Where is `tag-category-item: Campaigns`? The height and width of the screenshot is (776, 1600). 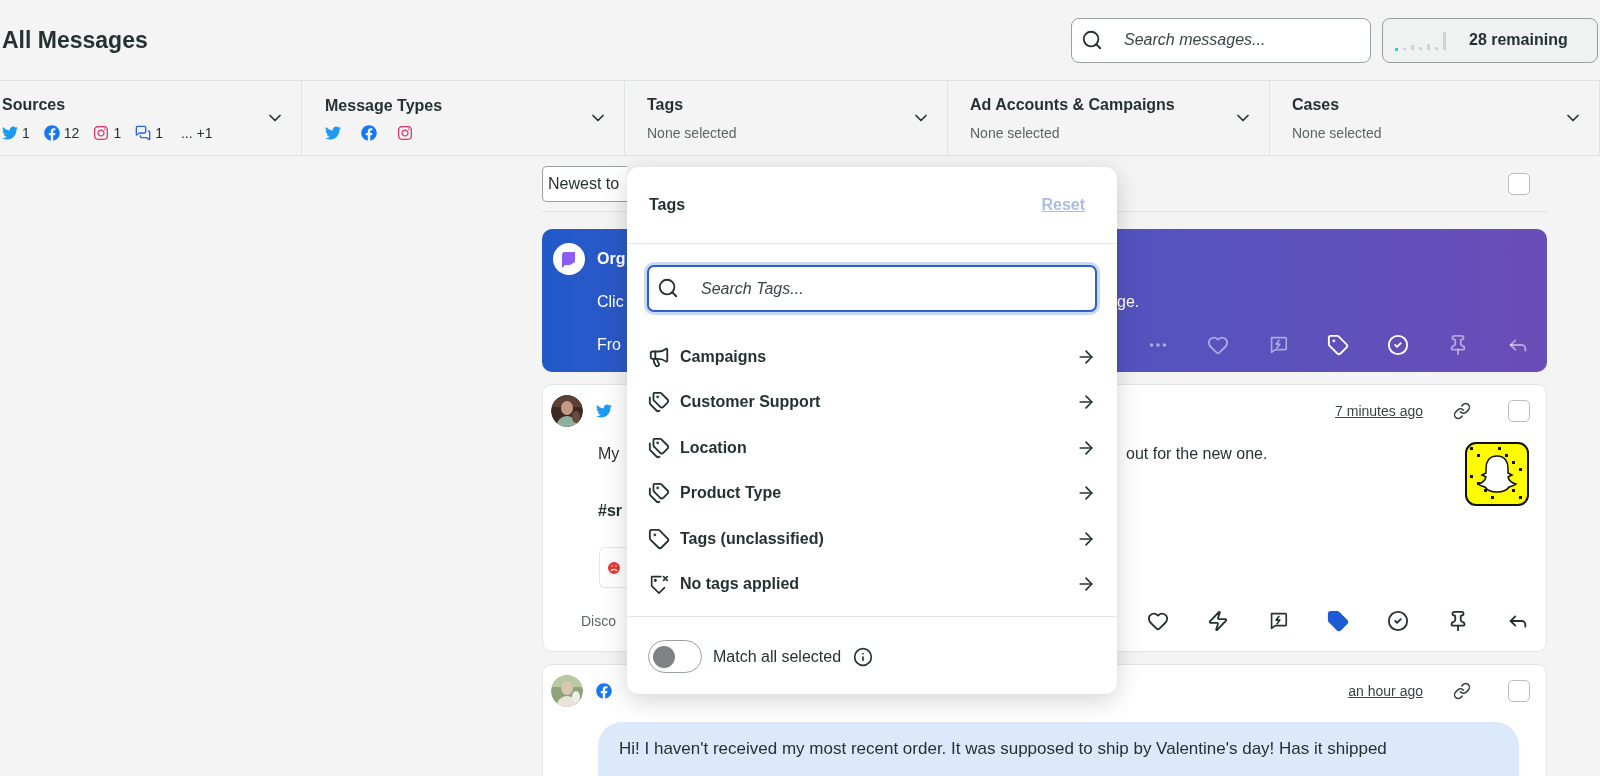 tag-category-item: Campaigns is located at coordinates (872, 357).